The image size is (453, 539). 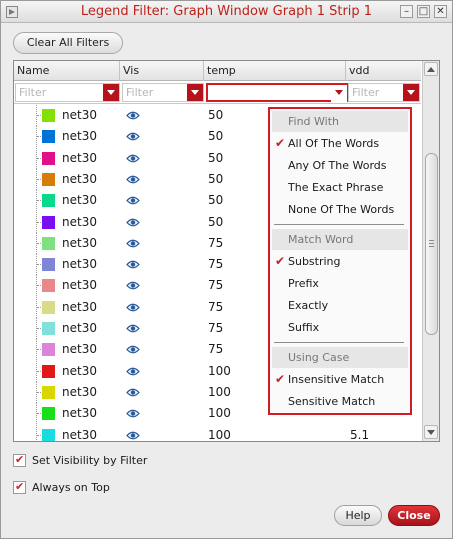 What do you see at coordinates (308, 305) in the screenshot?
I see `menu-item-label: Exactly` at bounding box center [308, 305].